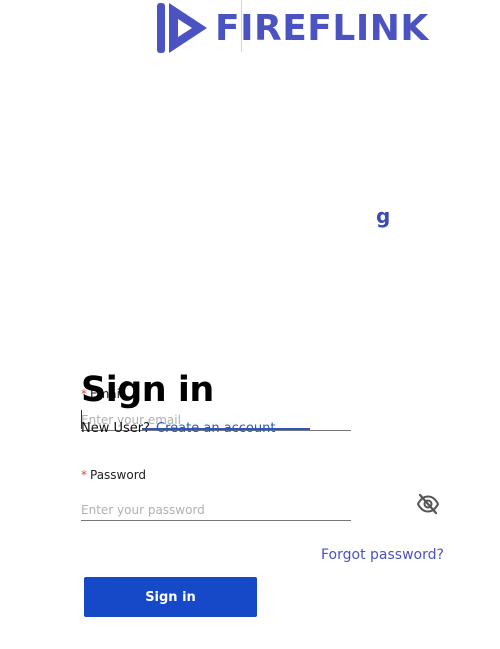 Image resolution: width=500 pixels, height=649 pixels. Describe the element at coordinates (383, 216) in the screenshot. I see `stray-glyph: g` at that location.